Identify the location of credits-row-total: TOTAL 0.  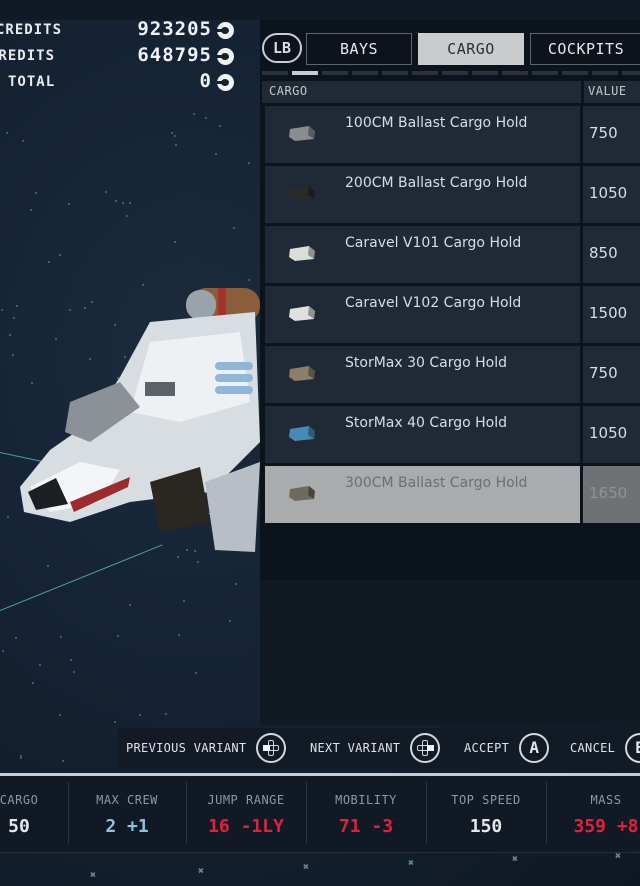
(120, 83).